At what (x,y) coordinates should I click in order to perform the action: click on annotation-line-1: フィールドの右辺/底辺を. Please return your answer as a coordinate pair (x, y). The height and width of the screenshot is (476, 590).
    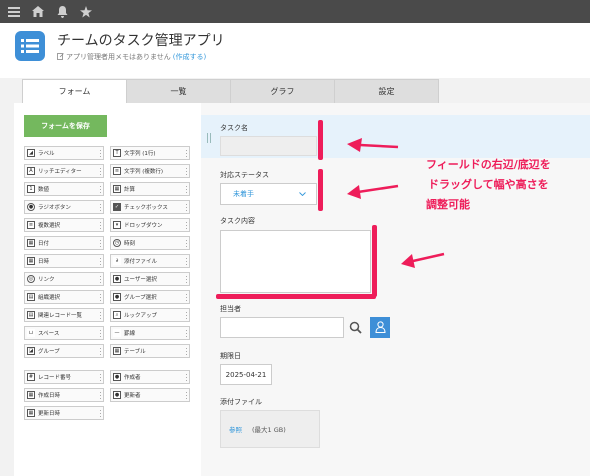
    Looking at the image, I should click on (488, 164).